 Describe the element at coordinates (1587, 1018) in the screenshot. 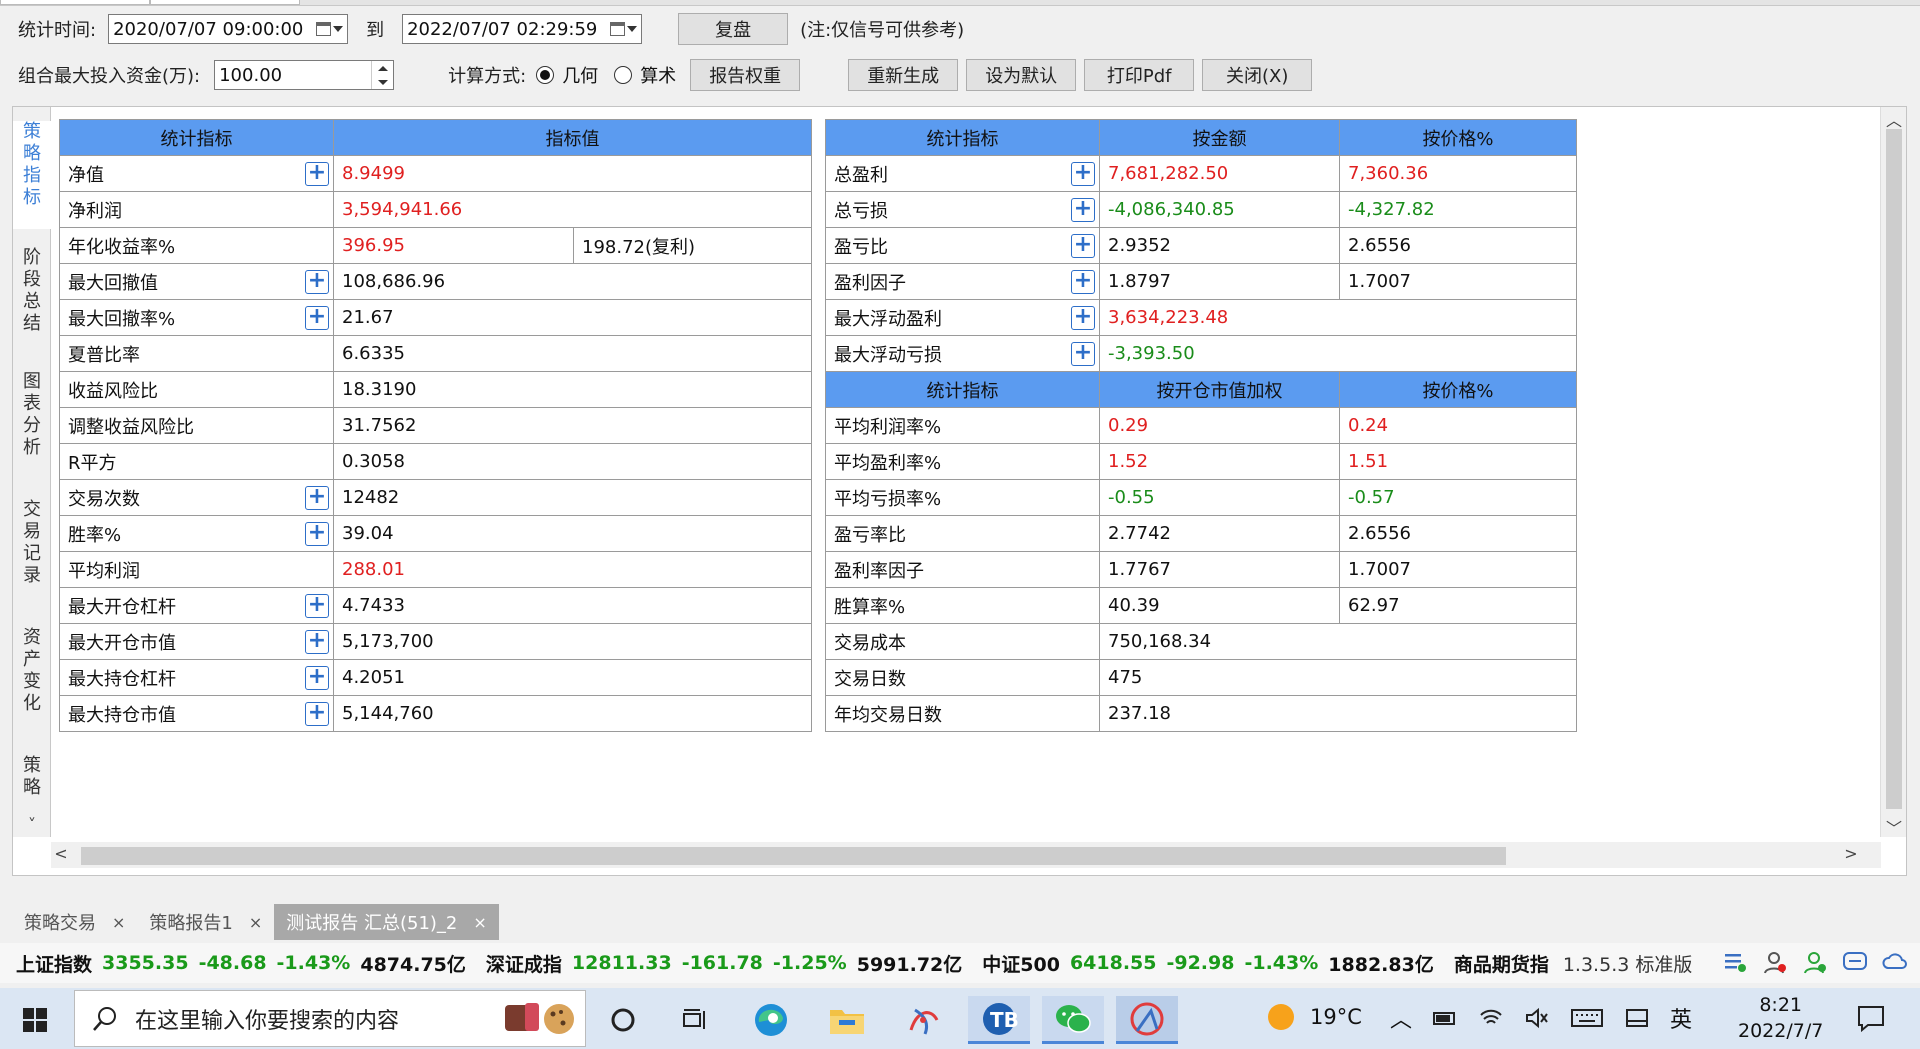

I see `keyboard-icon` at that location.